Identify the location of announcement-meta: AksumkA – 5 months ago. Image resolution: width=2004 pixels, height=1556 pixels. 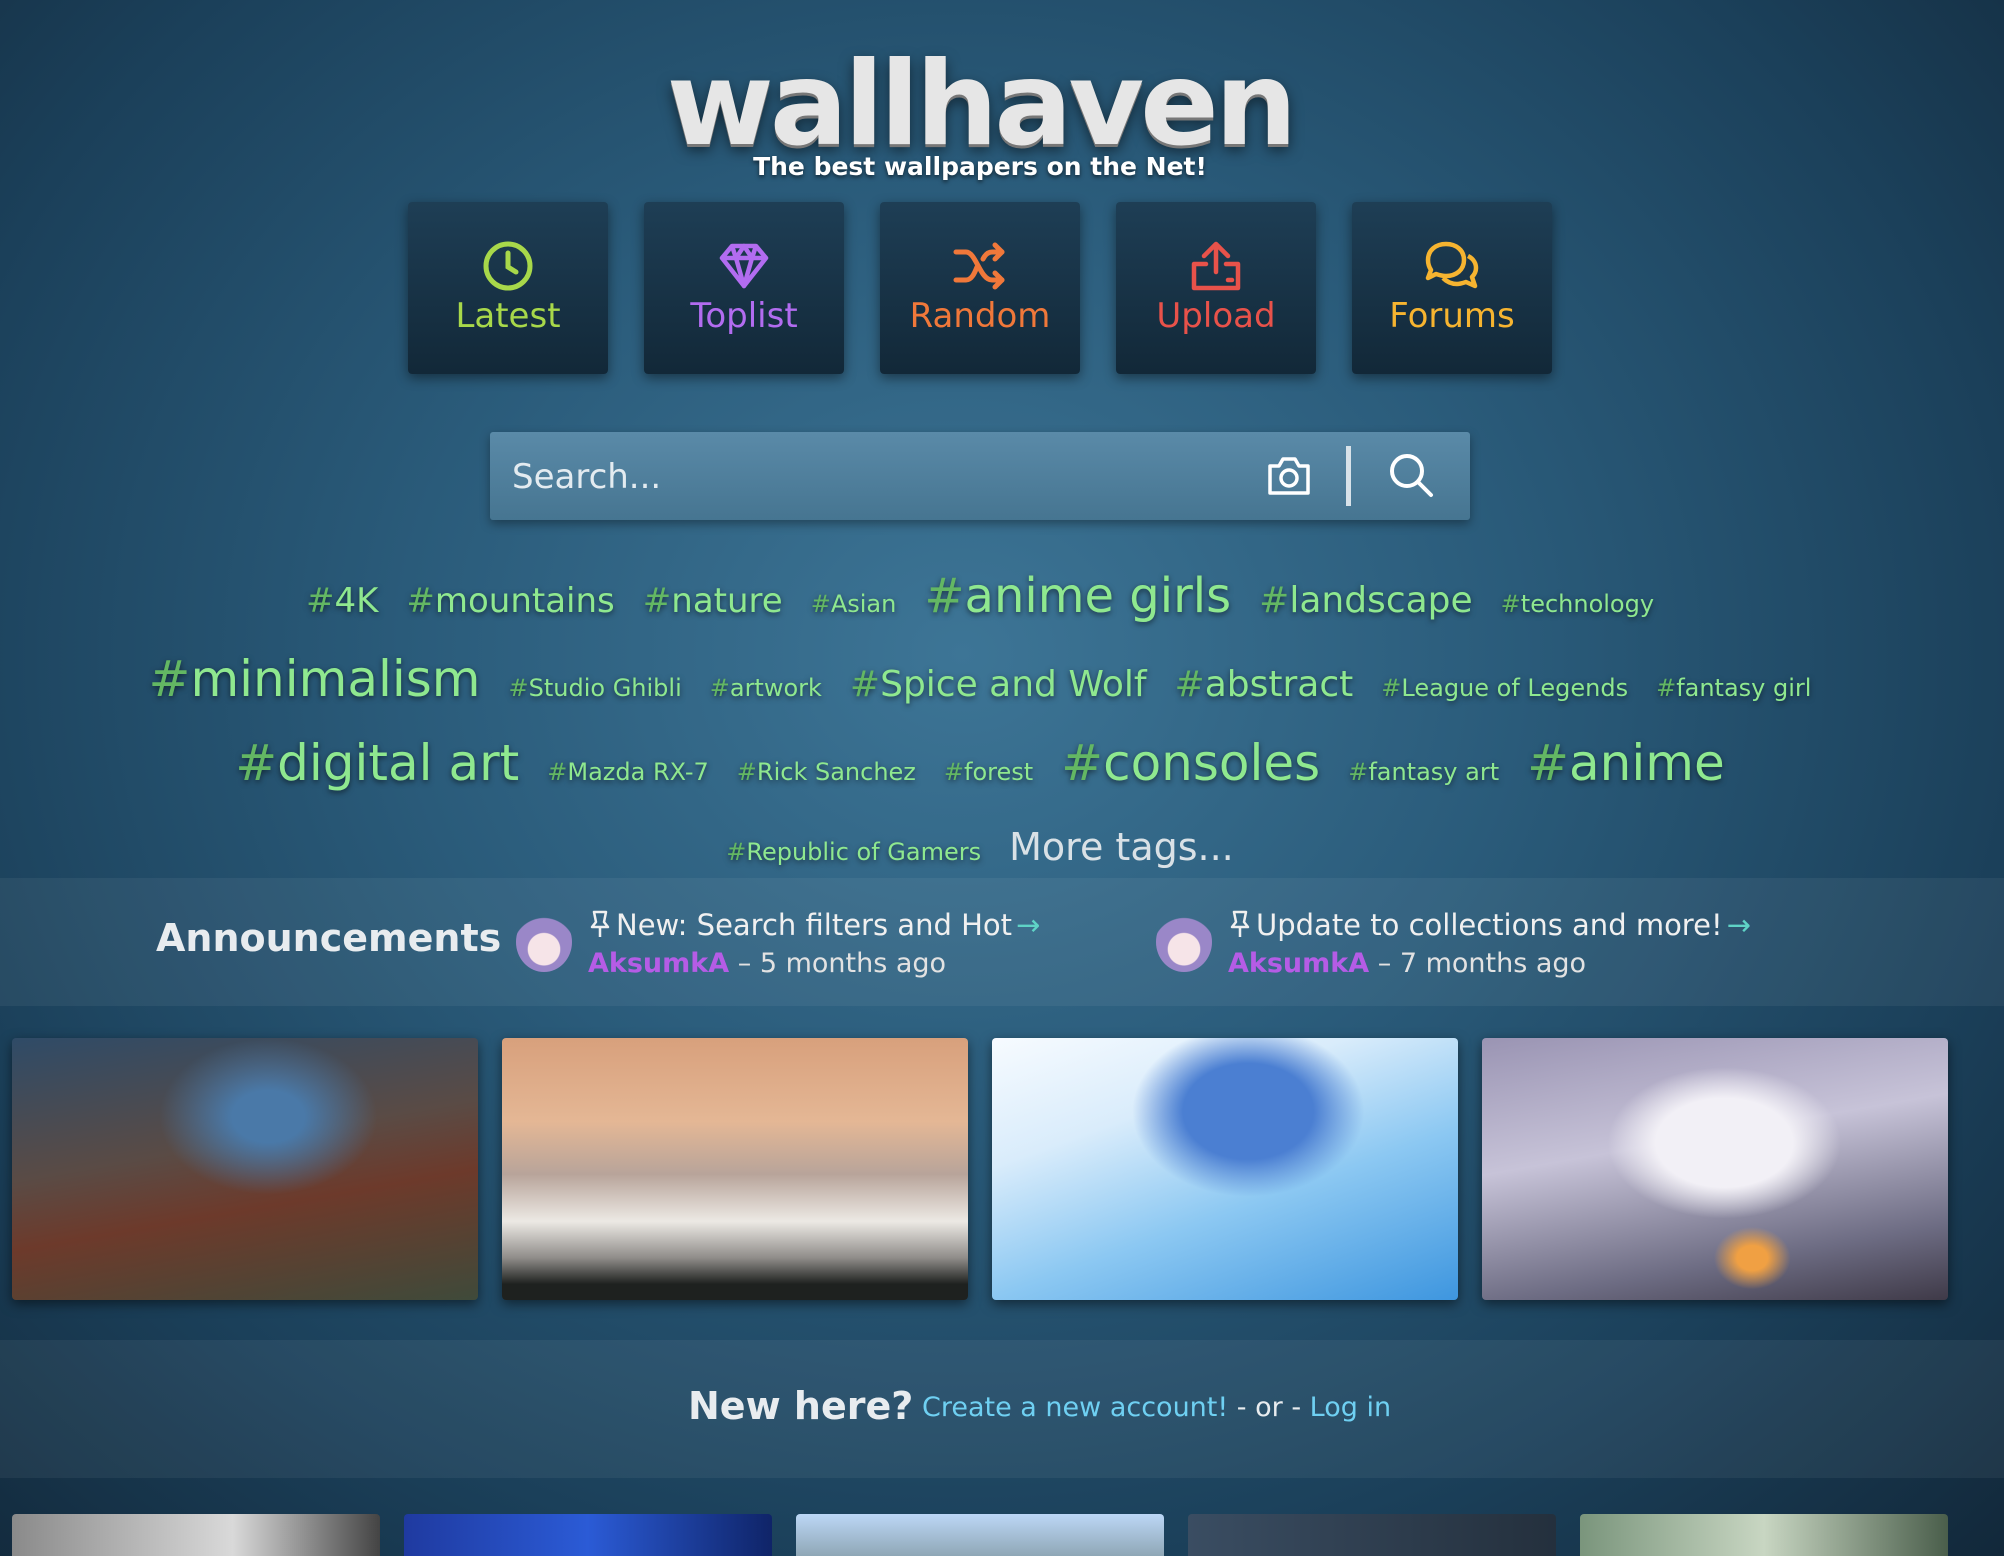
(767, 963).